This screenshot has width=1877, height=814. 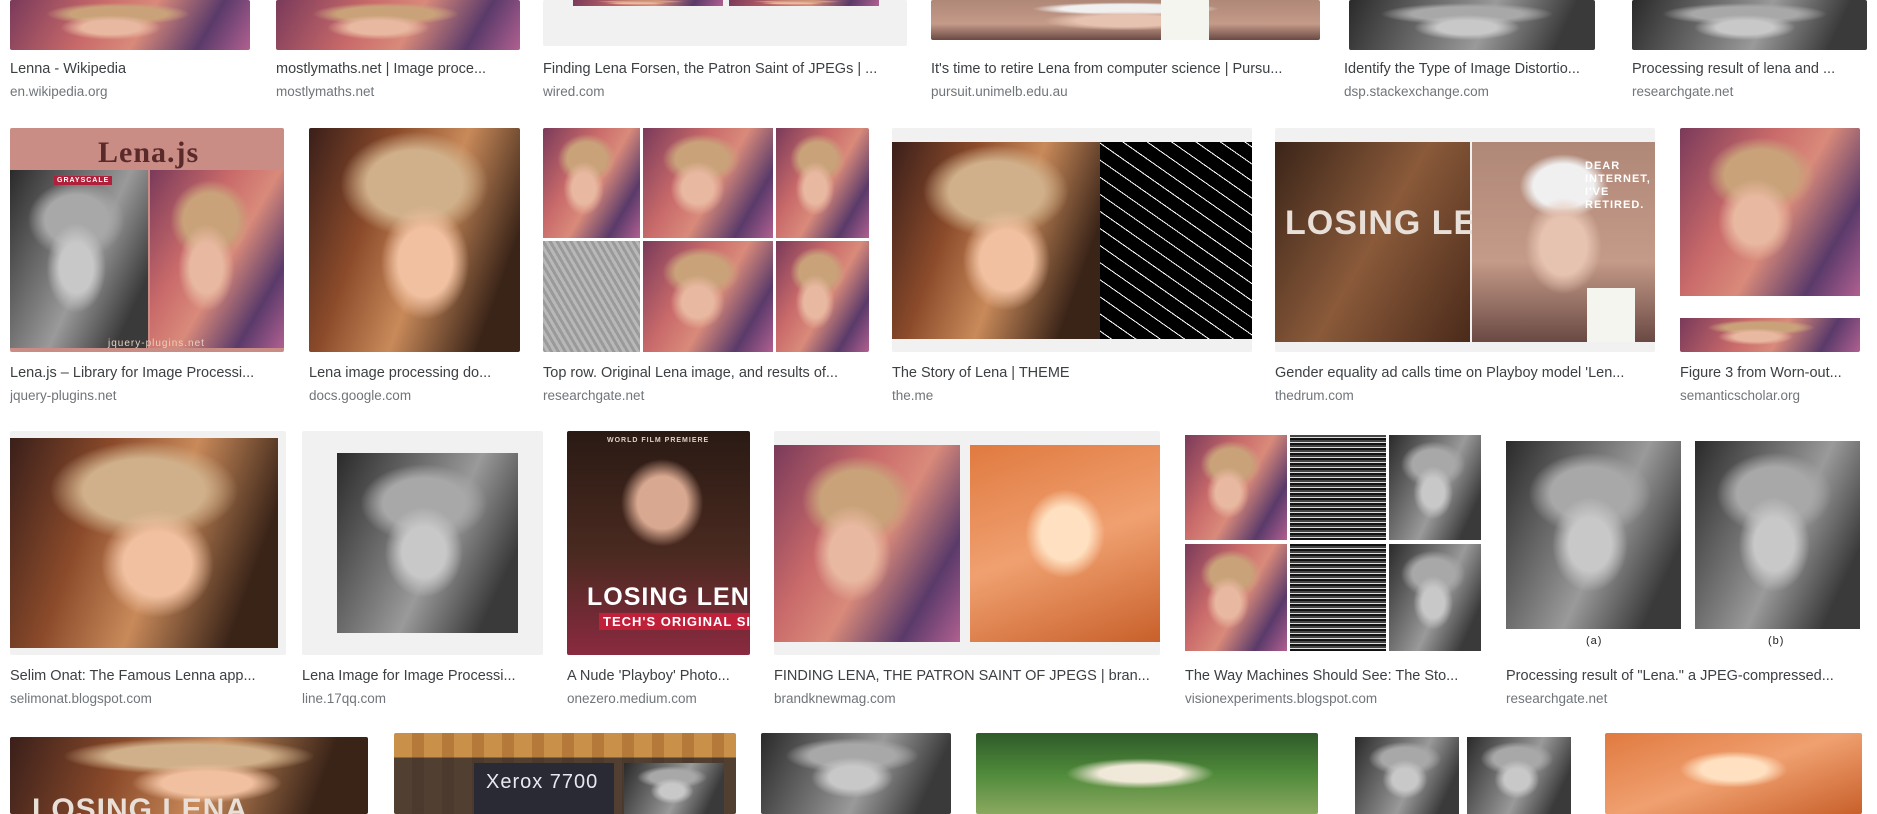 What do you see at coordinates (1618, 185) in the screenshot?
I see `thumbnail-overlay-side: DEAR INTERNET, I'VE RETIRED.` at bounding box center [1618, 185].